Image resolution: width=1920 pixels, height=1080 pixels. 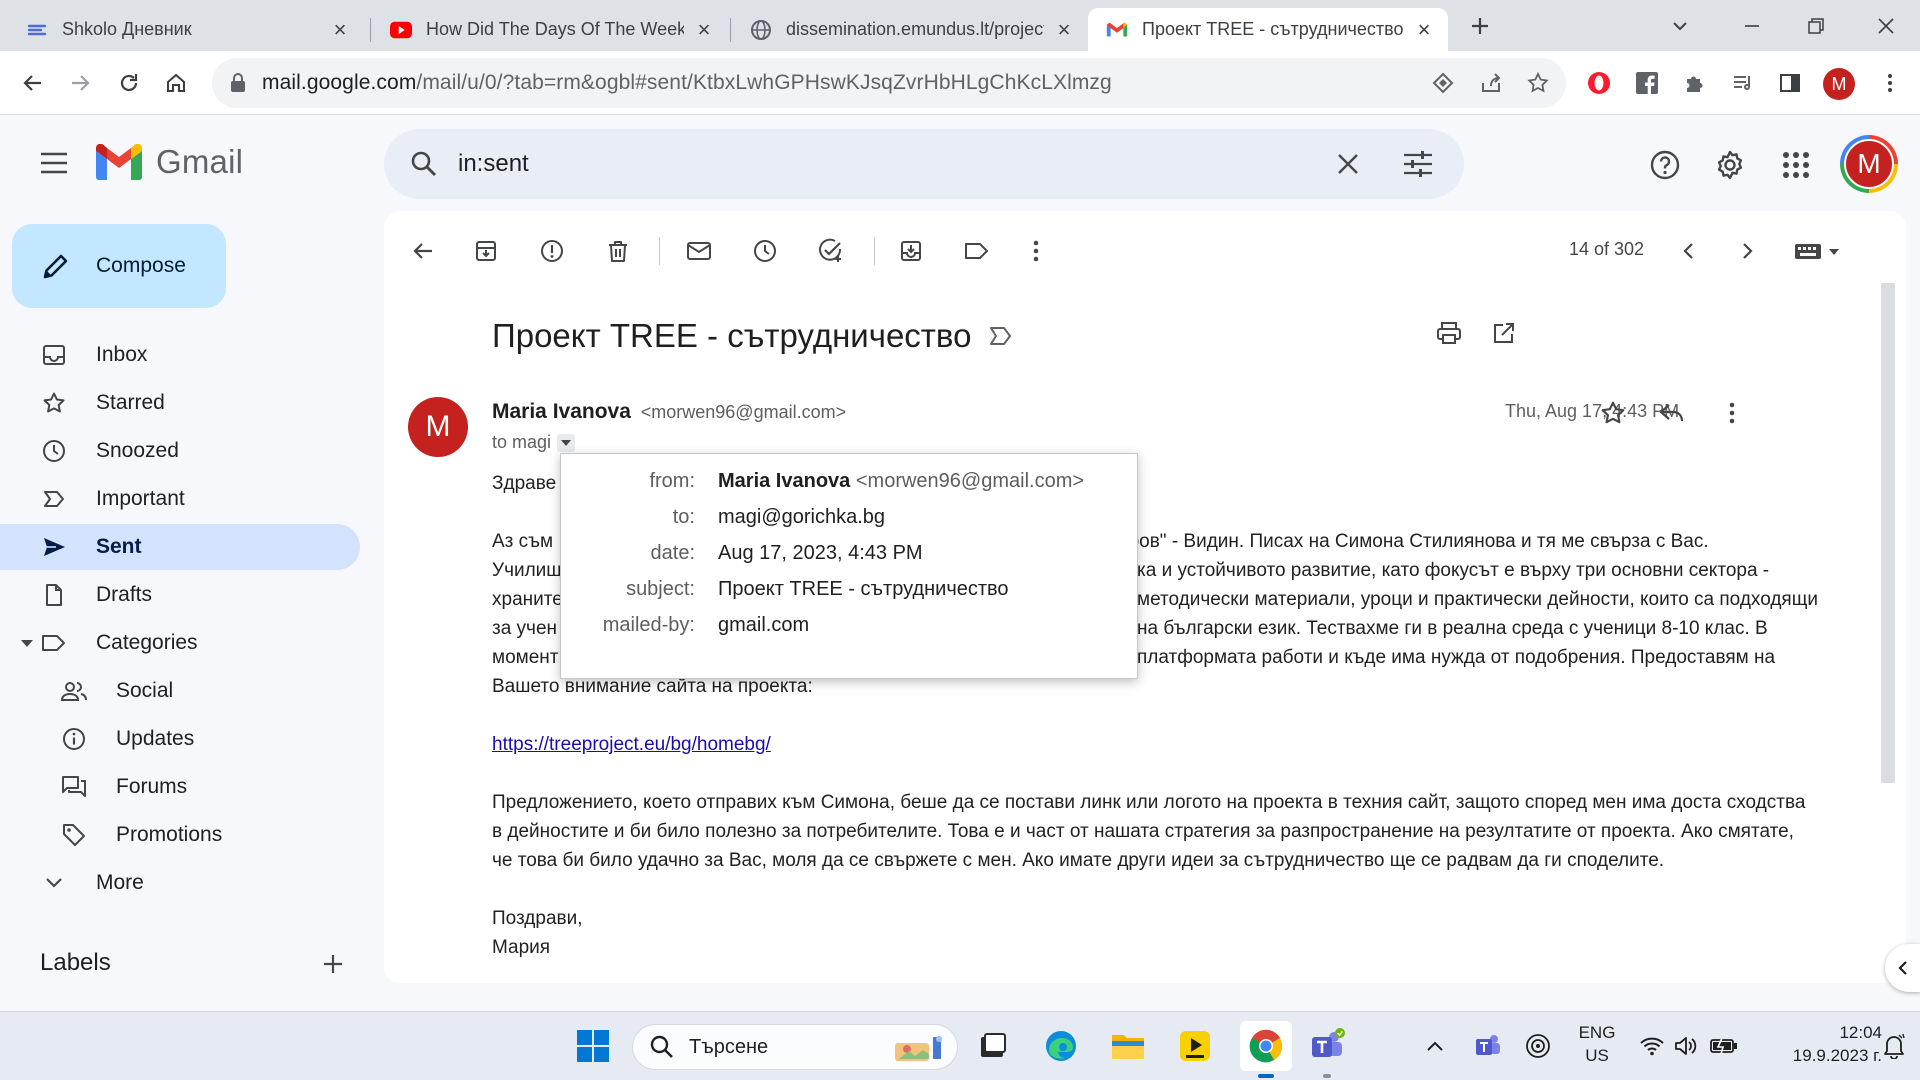 What do you see at coordinates (1488, 1046) in the screenshot?
I see `teams-tray-icon` at bounding box center [1488, 1046].